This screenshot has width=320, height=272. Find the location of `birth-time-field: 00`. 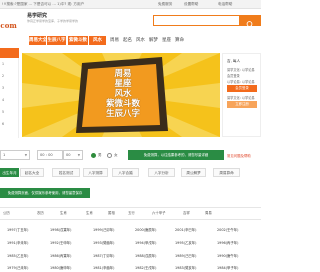

birth-time-field: 00 is located at coordinates (50, 155).